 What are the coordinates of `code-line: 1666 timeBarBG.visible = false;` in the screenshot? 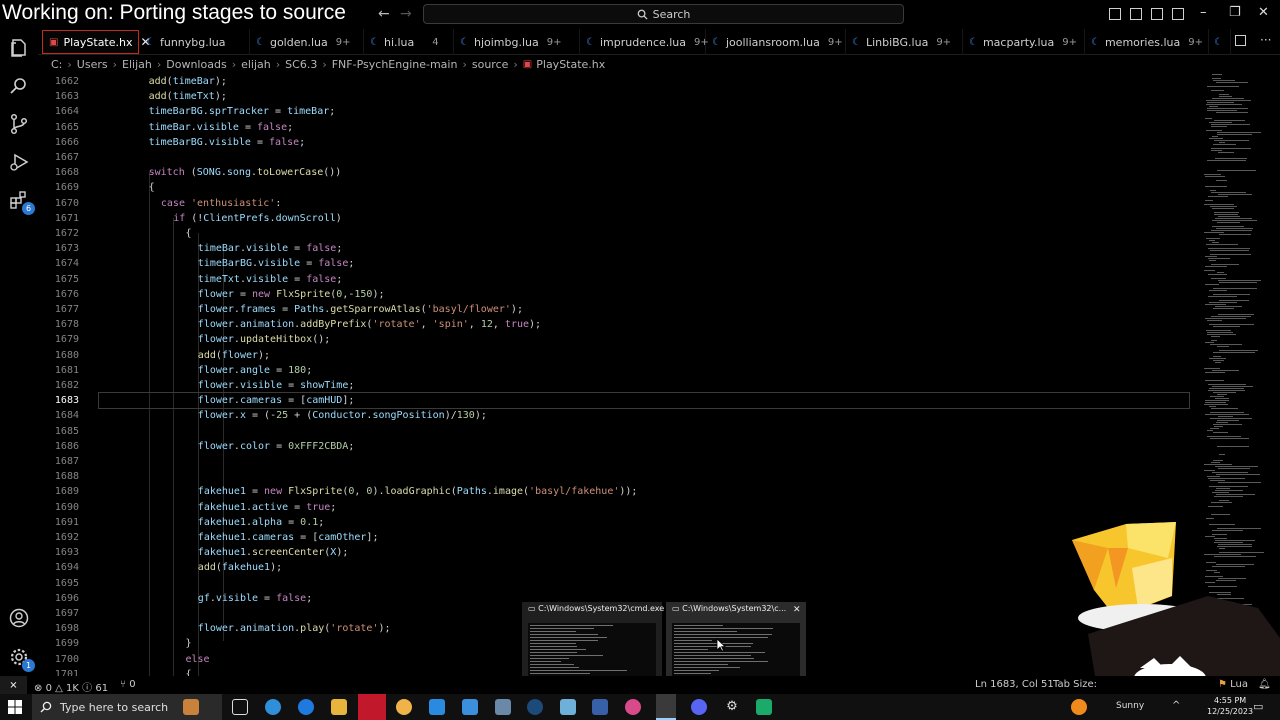 It's located at (619, 142).